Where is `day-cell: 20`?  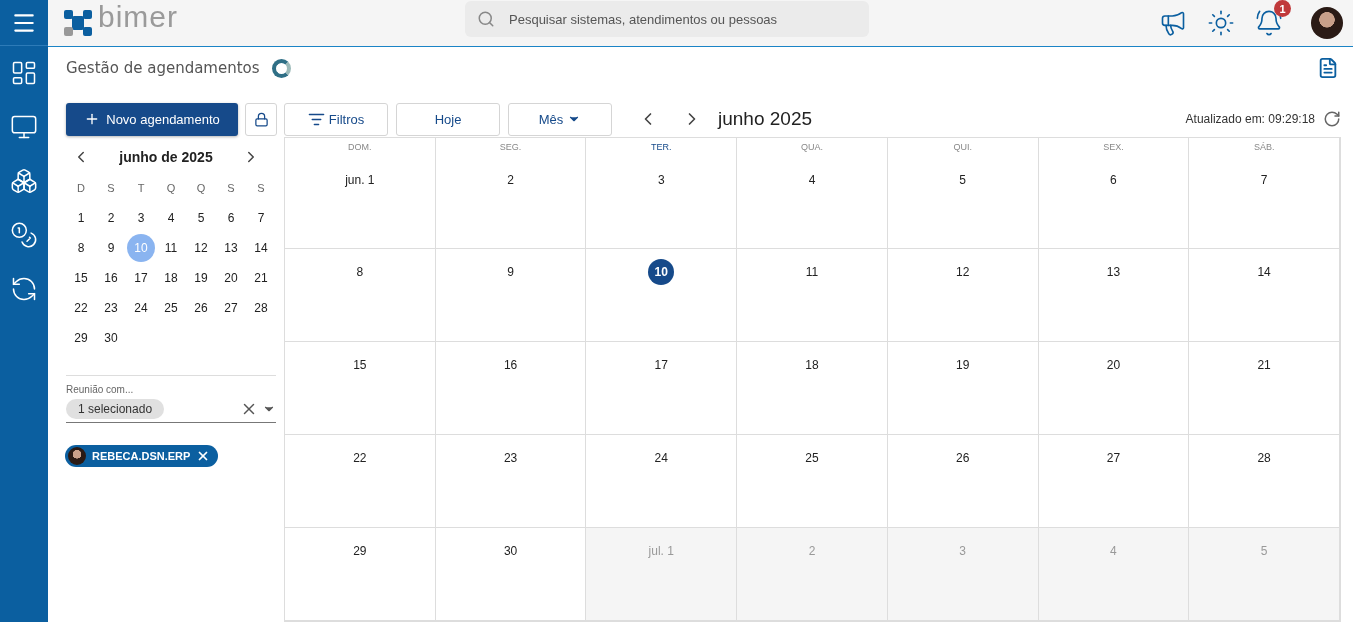 day-cell: 20 is located at coordinates (1114, 388).